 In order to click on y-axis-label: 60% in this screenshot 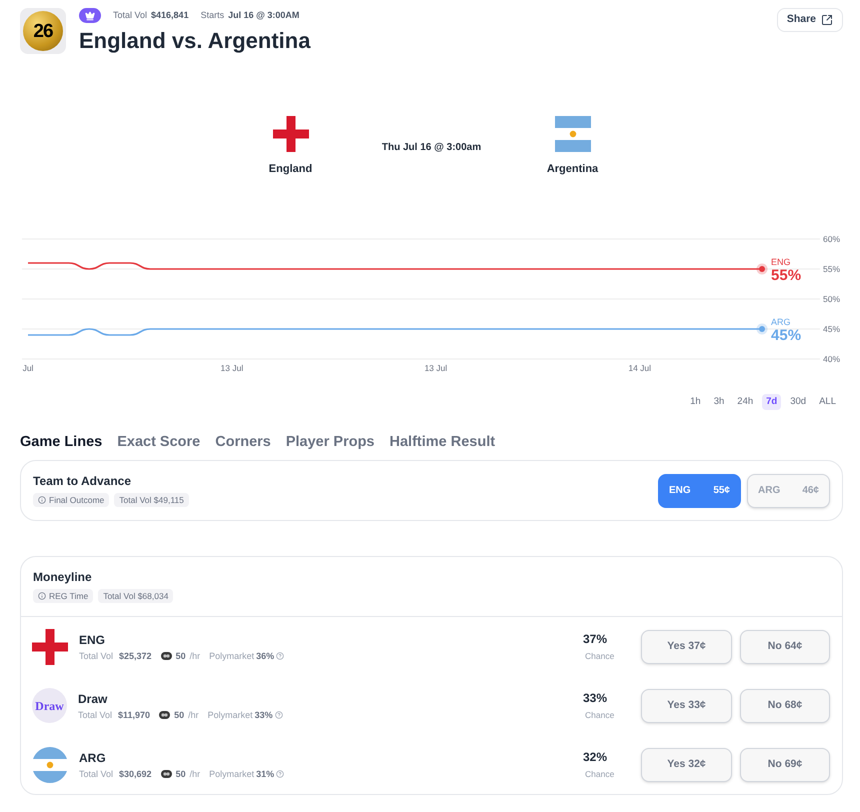, I will do `click(831, 239)`.